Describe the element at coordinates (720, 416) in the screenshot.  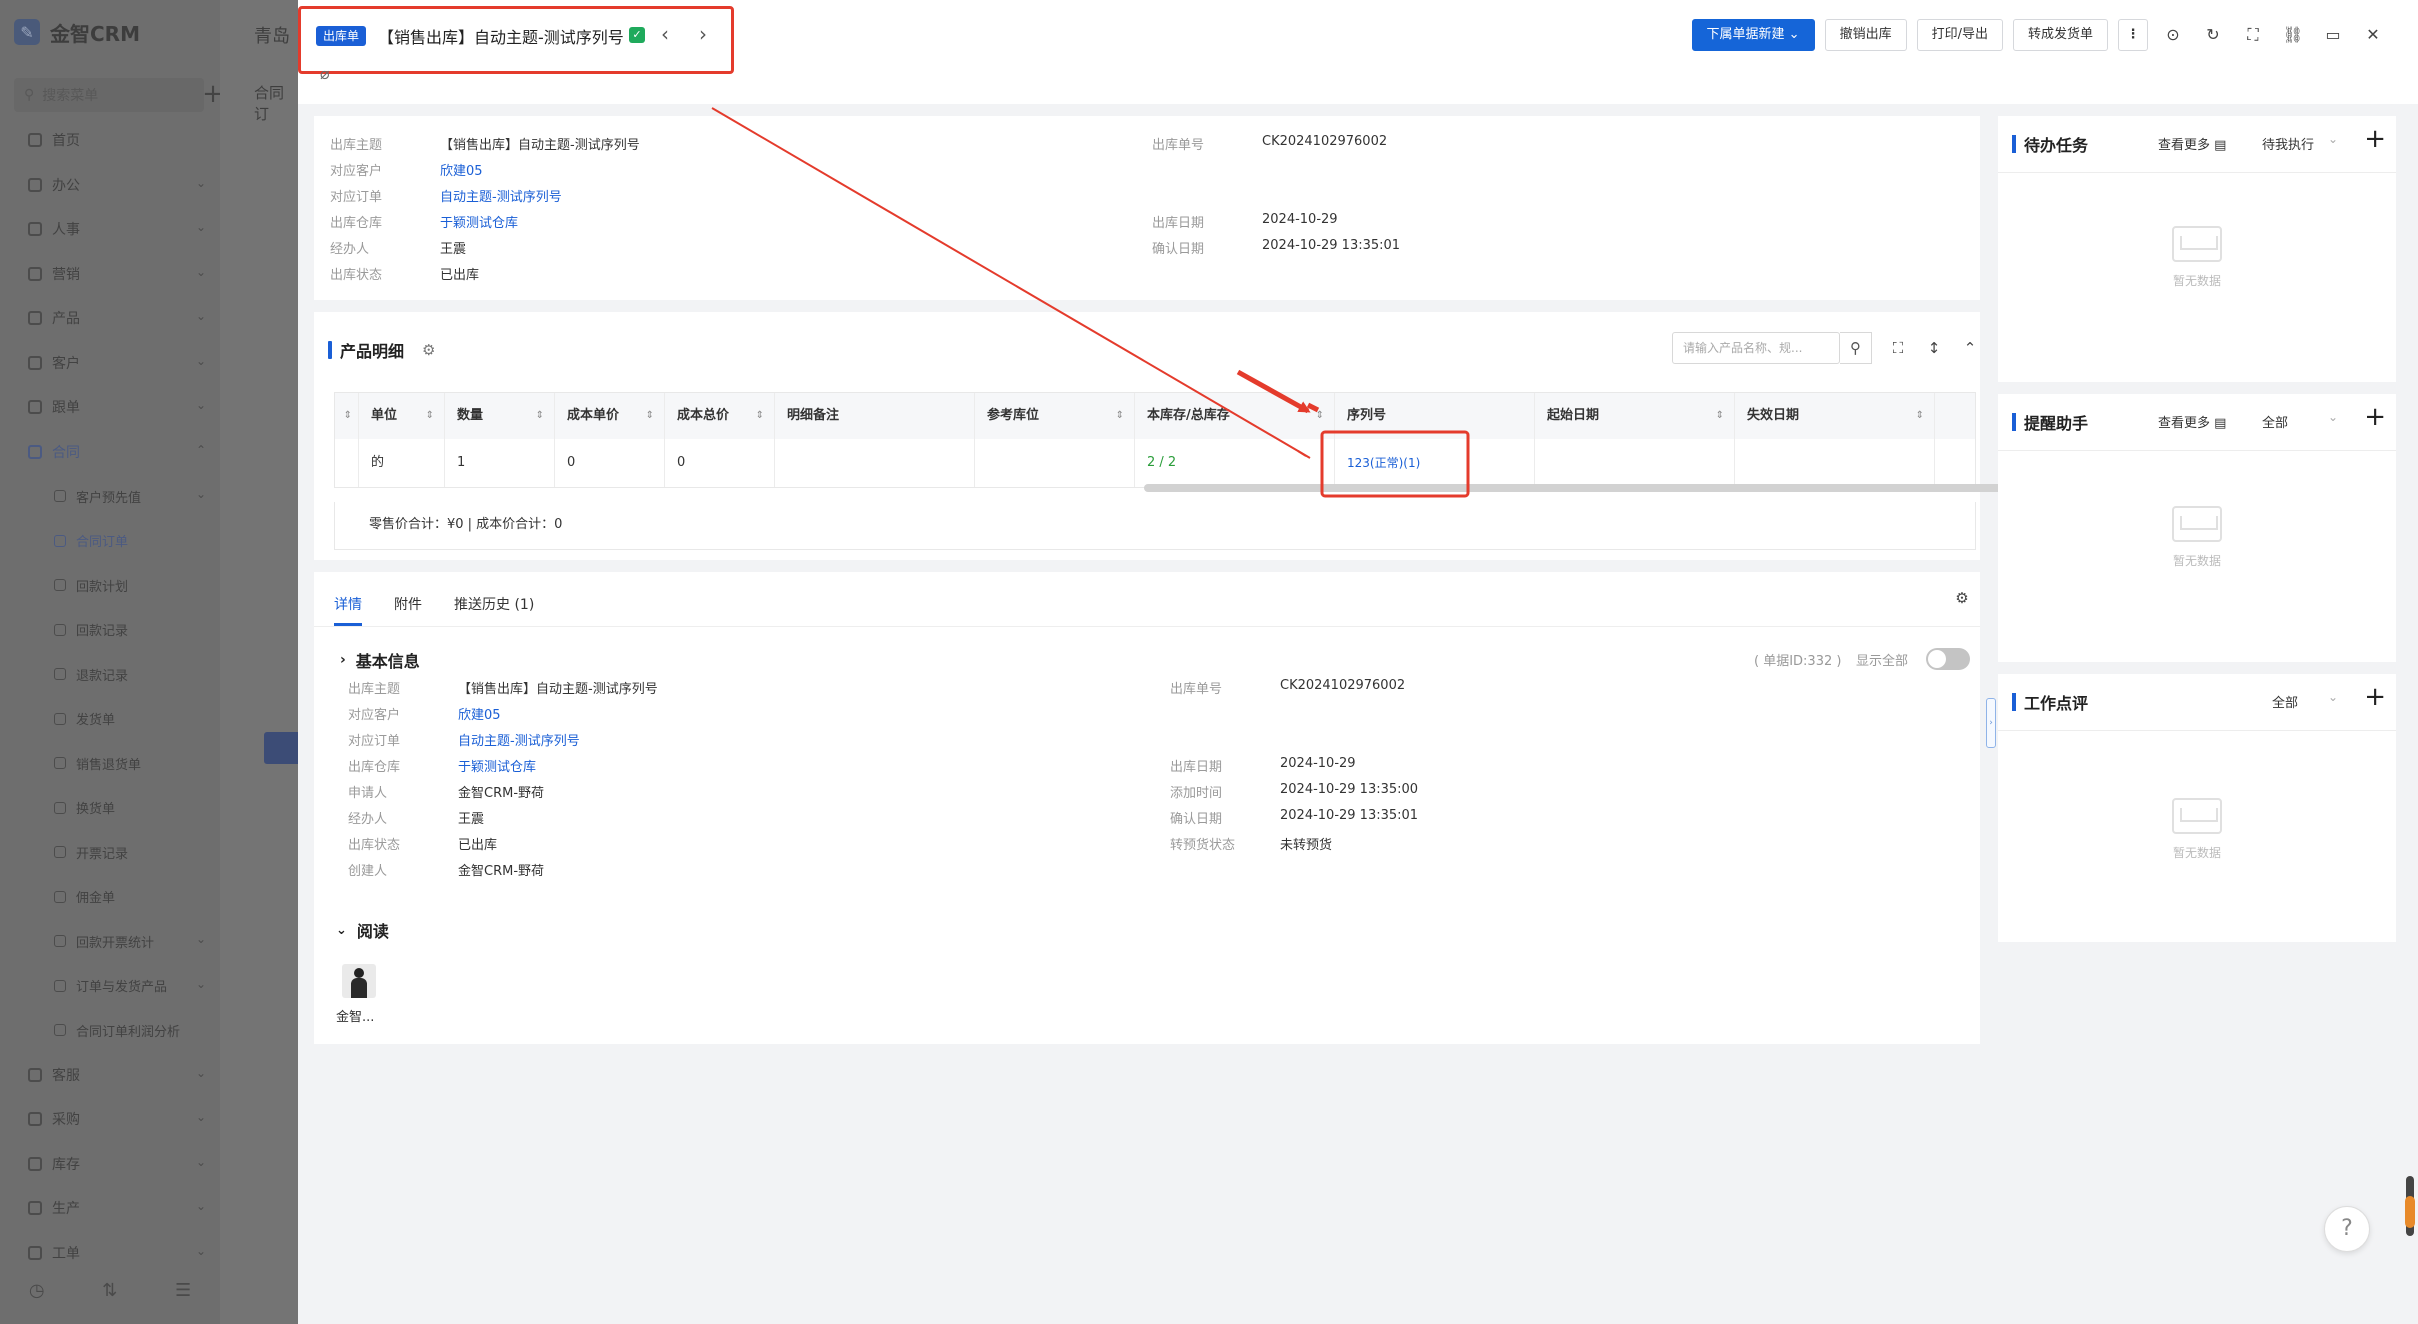
I see `column-header: 成本总价 ⇕` at that location.